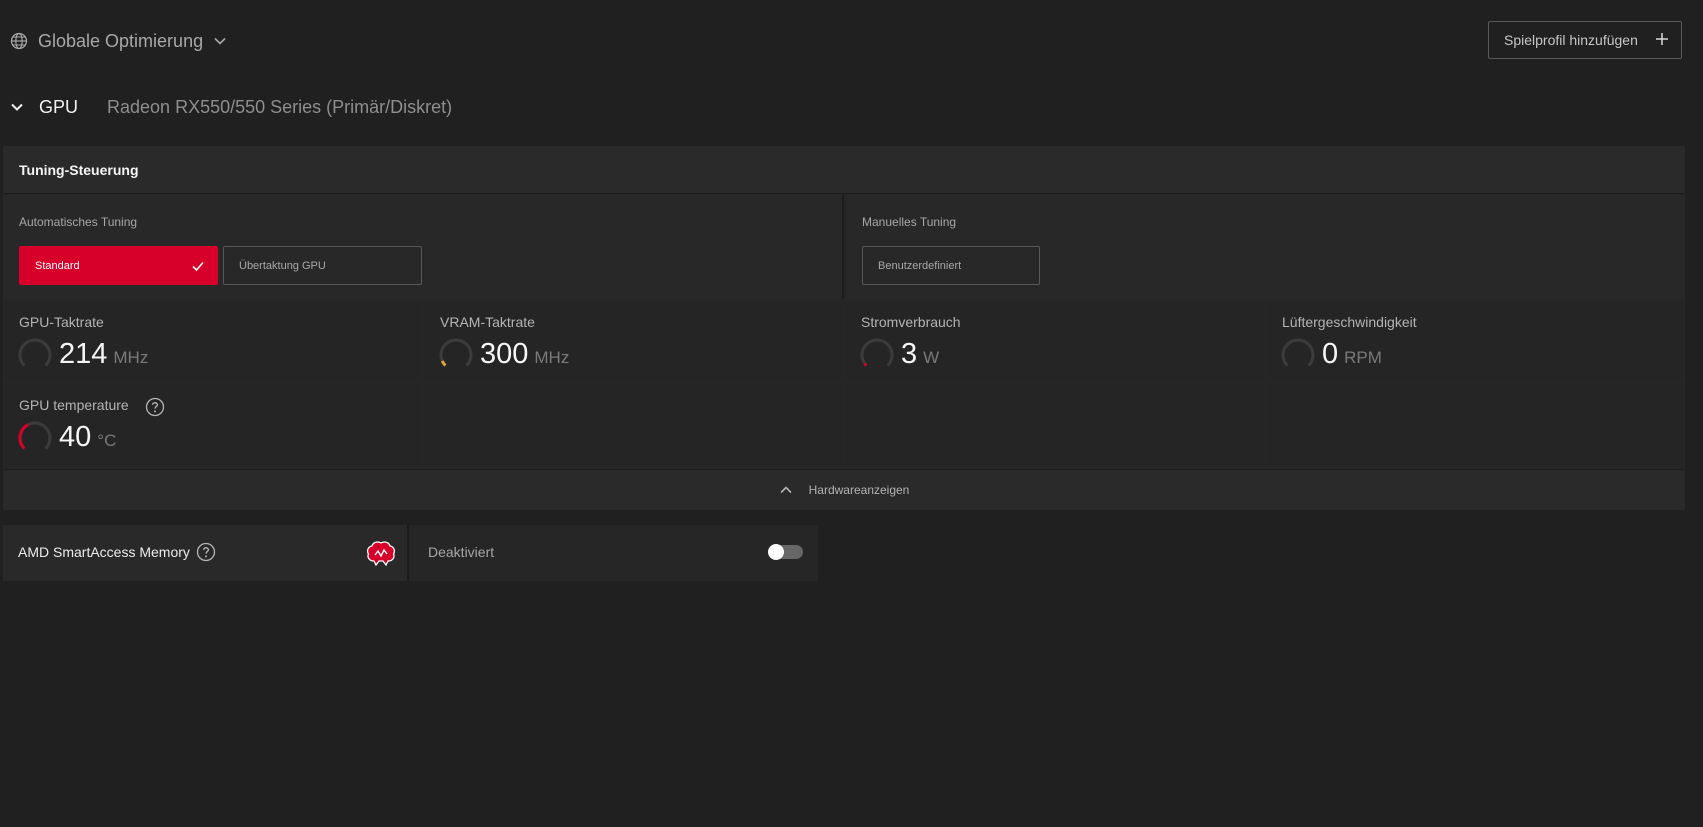  What do you see at coordinates (776, 552) in the screenshot?
I see `toggle-knob` at bounding box center [776, 552].